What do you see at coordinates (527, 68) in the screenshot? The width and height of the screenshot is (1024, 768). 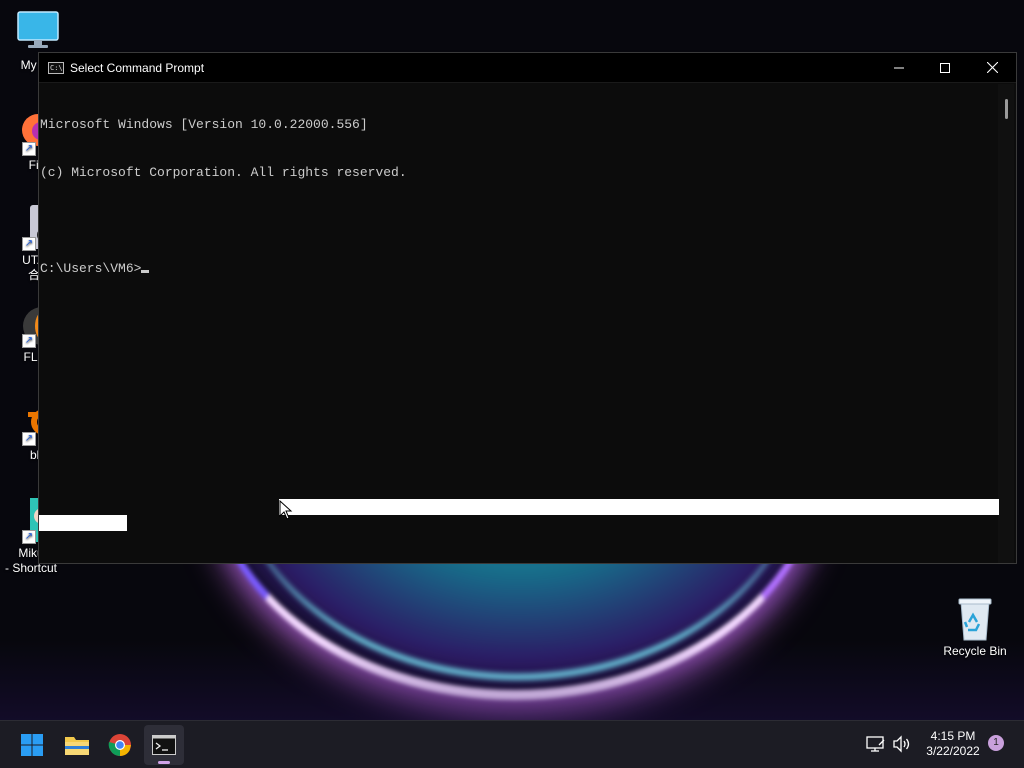 I see `window-titlebar: C:\ Select Command Prompt` at bounding box center [527, 68].